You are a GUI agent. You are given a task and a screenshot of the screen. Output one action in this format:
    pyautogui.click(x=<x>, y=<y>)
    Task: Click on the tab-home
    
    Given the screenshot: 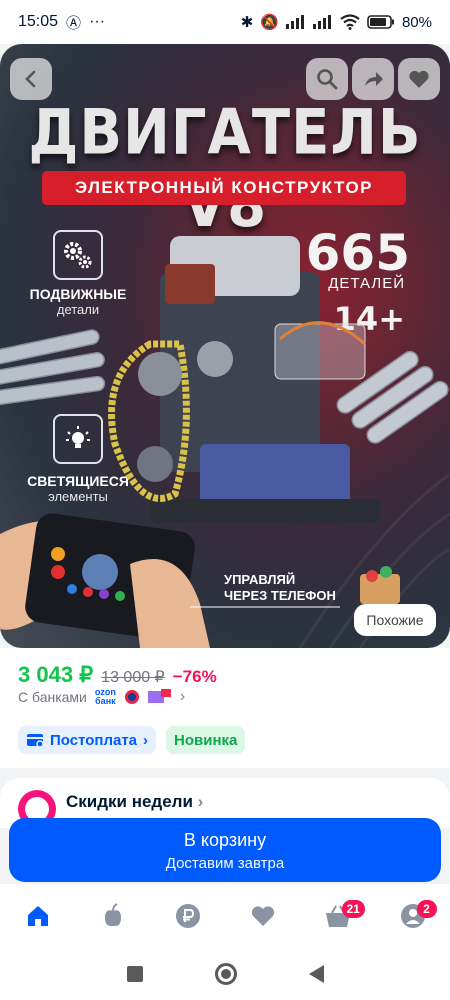 What is the action you would take?
    pyautogui.click(x=38, y=916)
    